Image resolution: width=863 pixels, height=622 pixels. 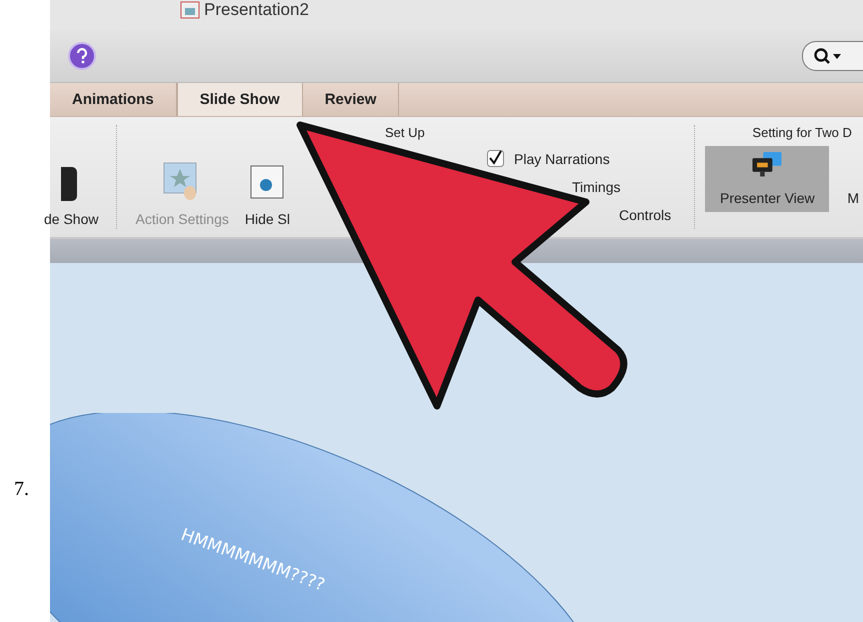 What do you see at coordinates (767, 179) in the screenshot?
I see `display-button: Presenter View` at bounding box center [767, 179].